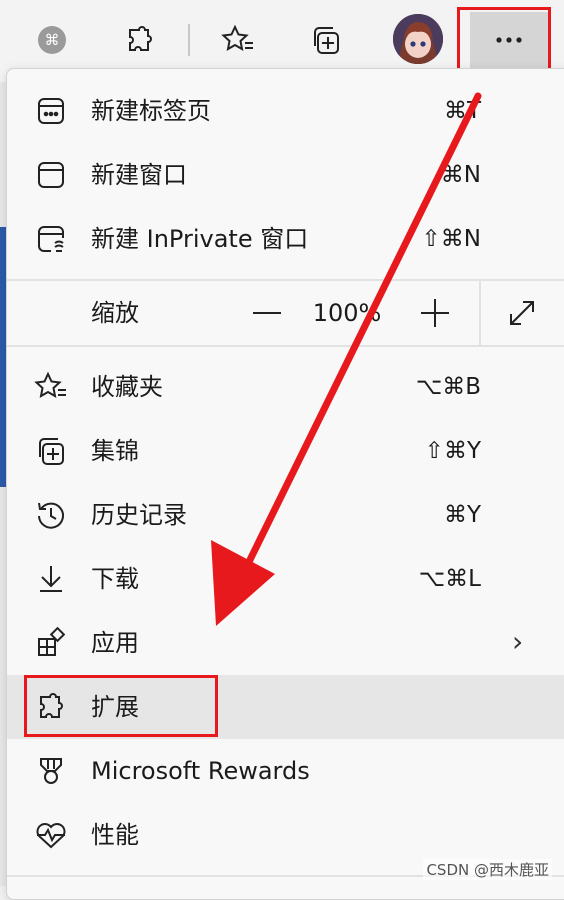 The width and height of the screenshot is (564, 900). Describe the element at coordinates (460, 175) in the screenshot. I see `menu-item-shortcut: ⌘N` at that location.